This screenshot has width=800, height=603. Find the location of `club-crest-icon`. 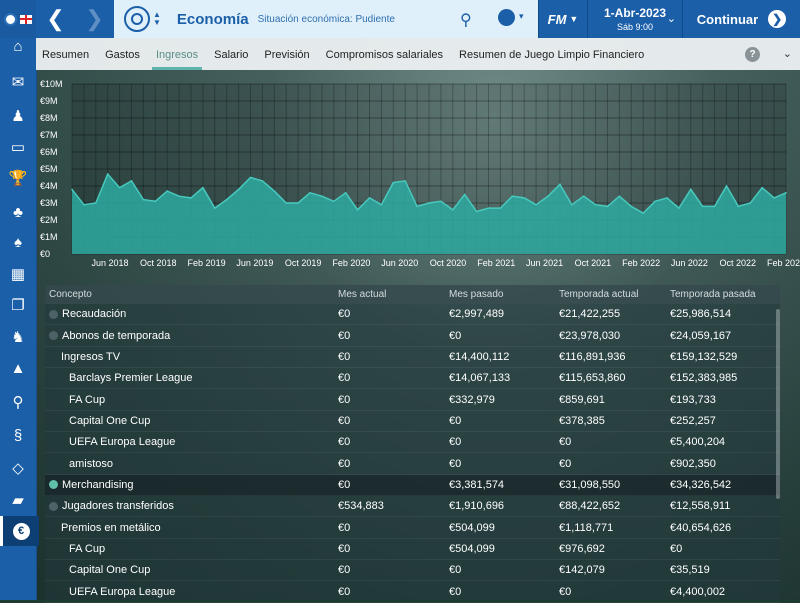

club-crest-icon is located at coordinates (10, 19).